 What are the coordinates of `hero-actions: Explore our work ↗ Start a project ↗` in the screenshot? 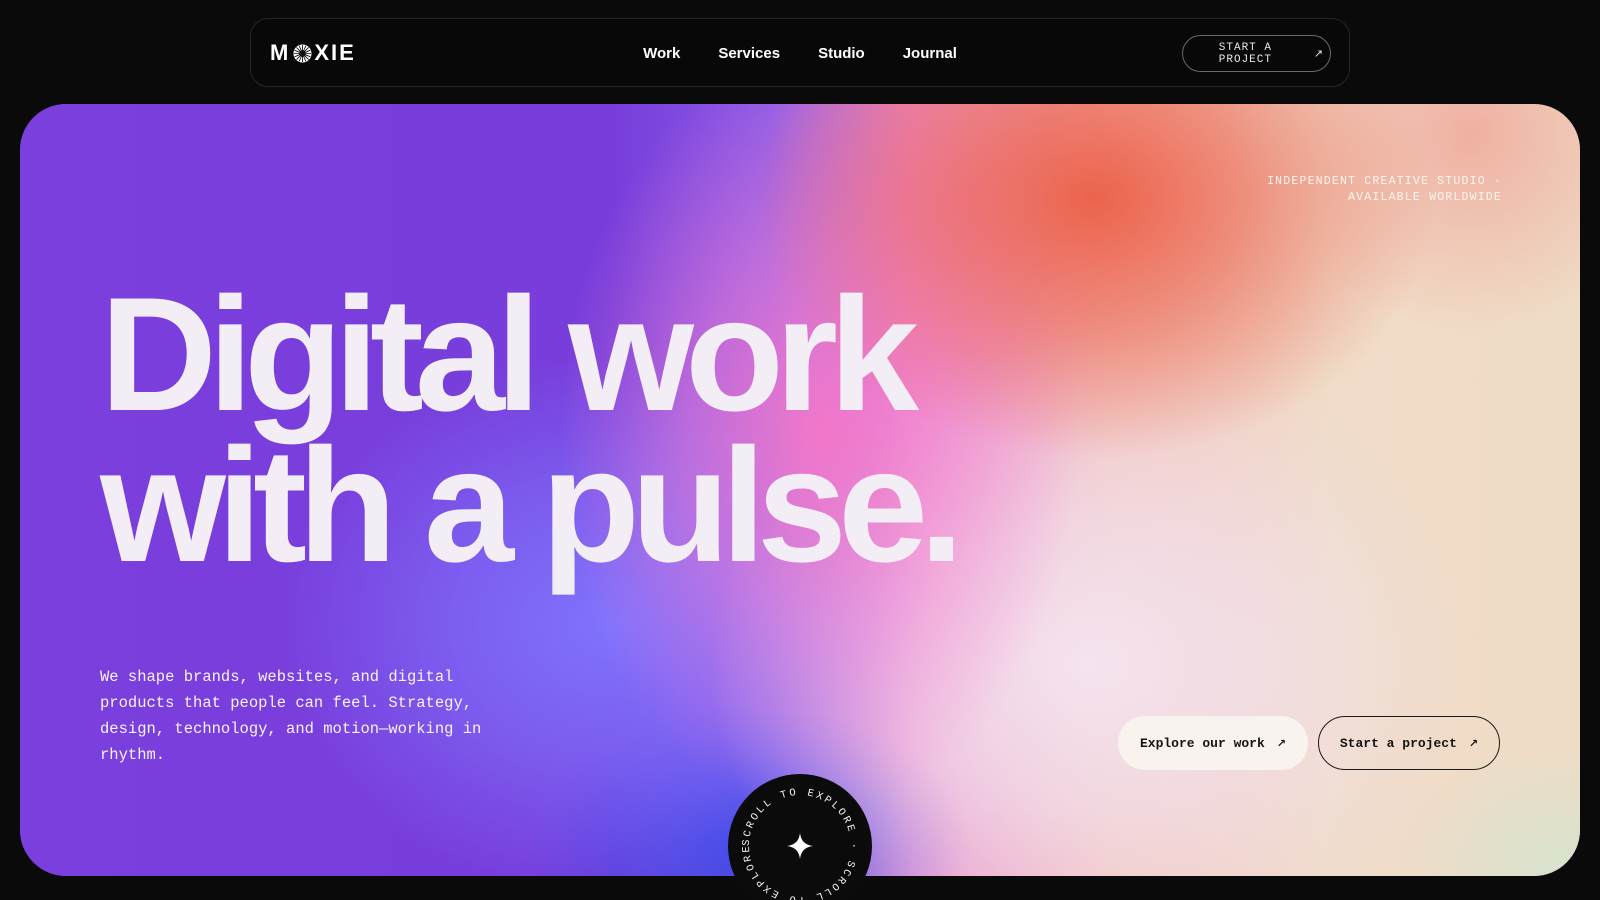 It's located at (1309, 743).